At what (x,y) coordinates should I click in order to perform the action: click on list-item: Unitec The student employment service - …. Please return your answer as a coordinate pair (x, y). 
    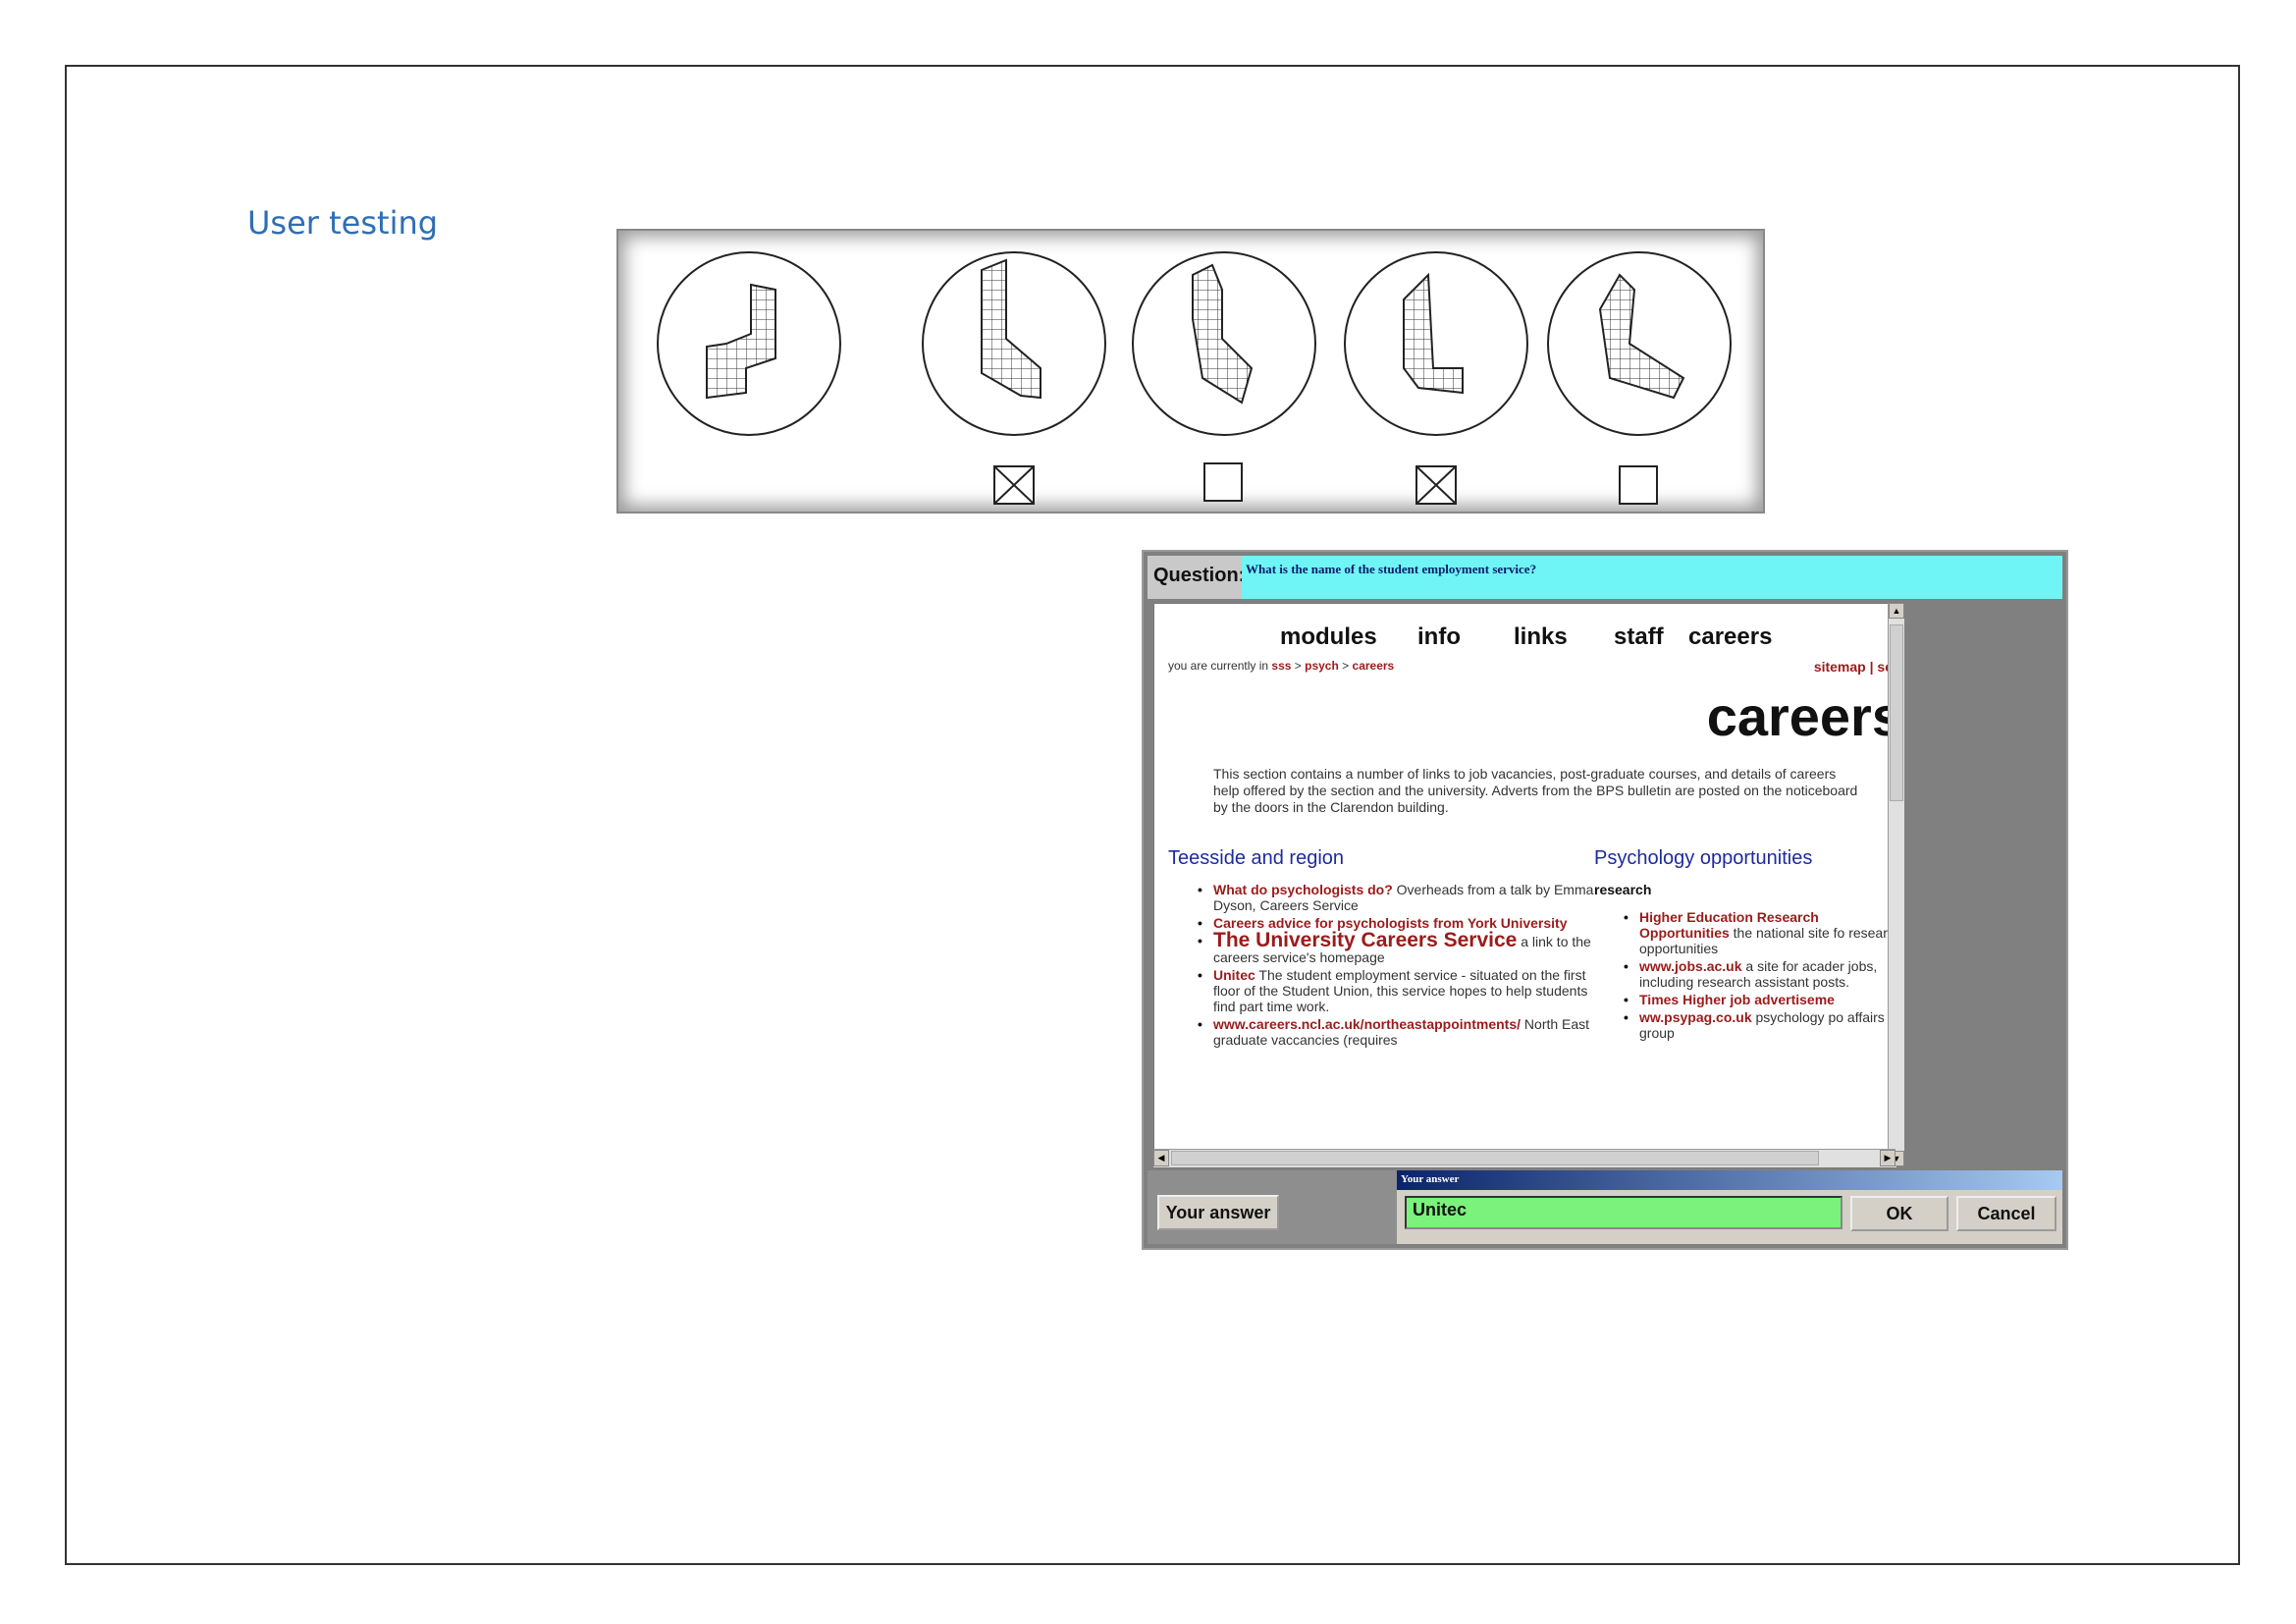
    Looking at the image, I should click on (1399, 990).